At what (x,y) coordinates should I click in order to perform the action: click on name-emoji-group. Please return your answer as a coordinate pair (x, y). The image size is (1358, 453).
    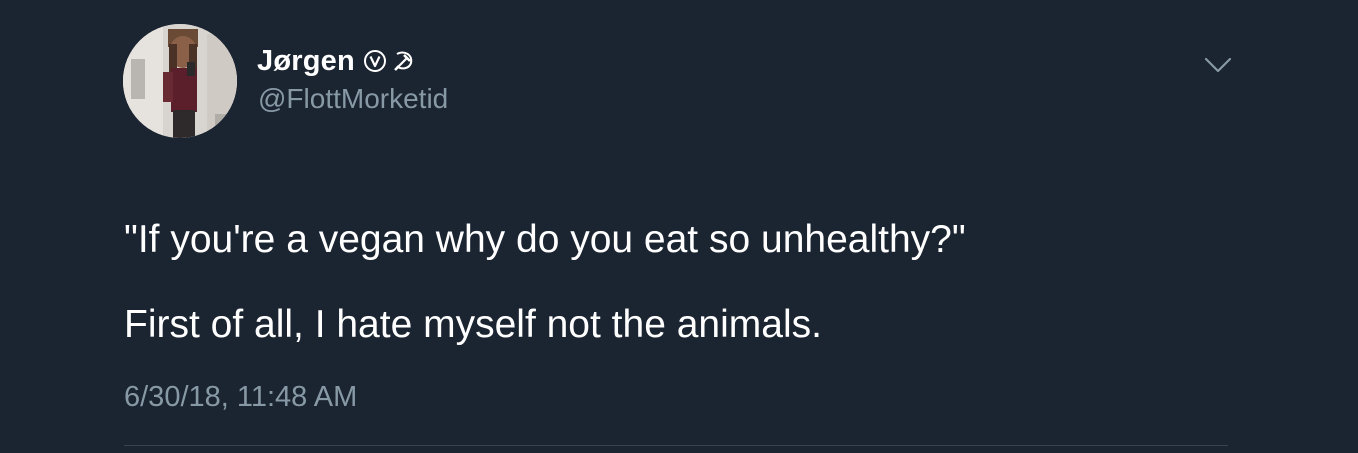
    Looking at the image, I should click on (390, 61).